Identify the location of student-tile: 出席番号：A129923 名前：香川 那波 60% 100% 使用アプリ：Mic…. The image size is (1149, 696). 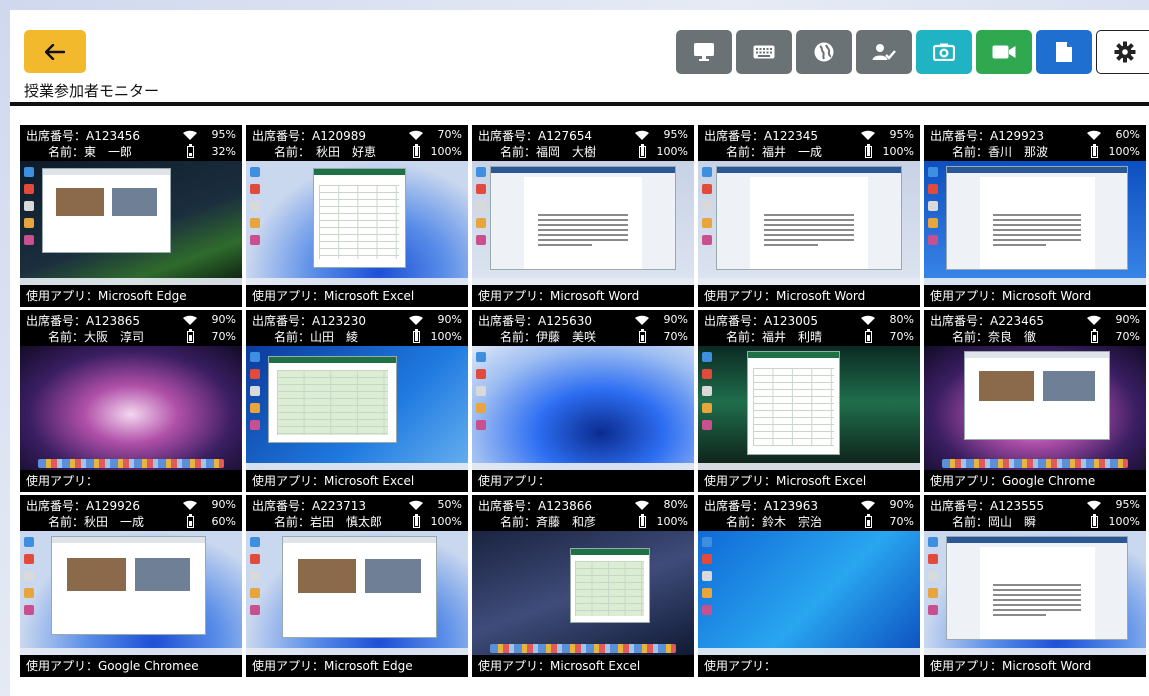
(1035, 216).